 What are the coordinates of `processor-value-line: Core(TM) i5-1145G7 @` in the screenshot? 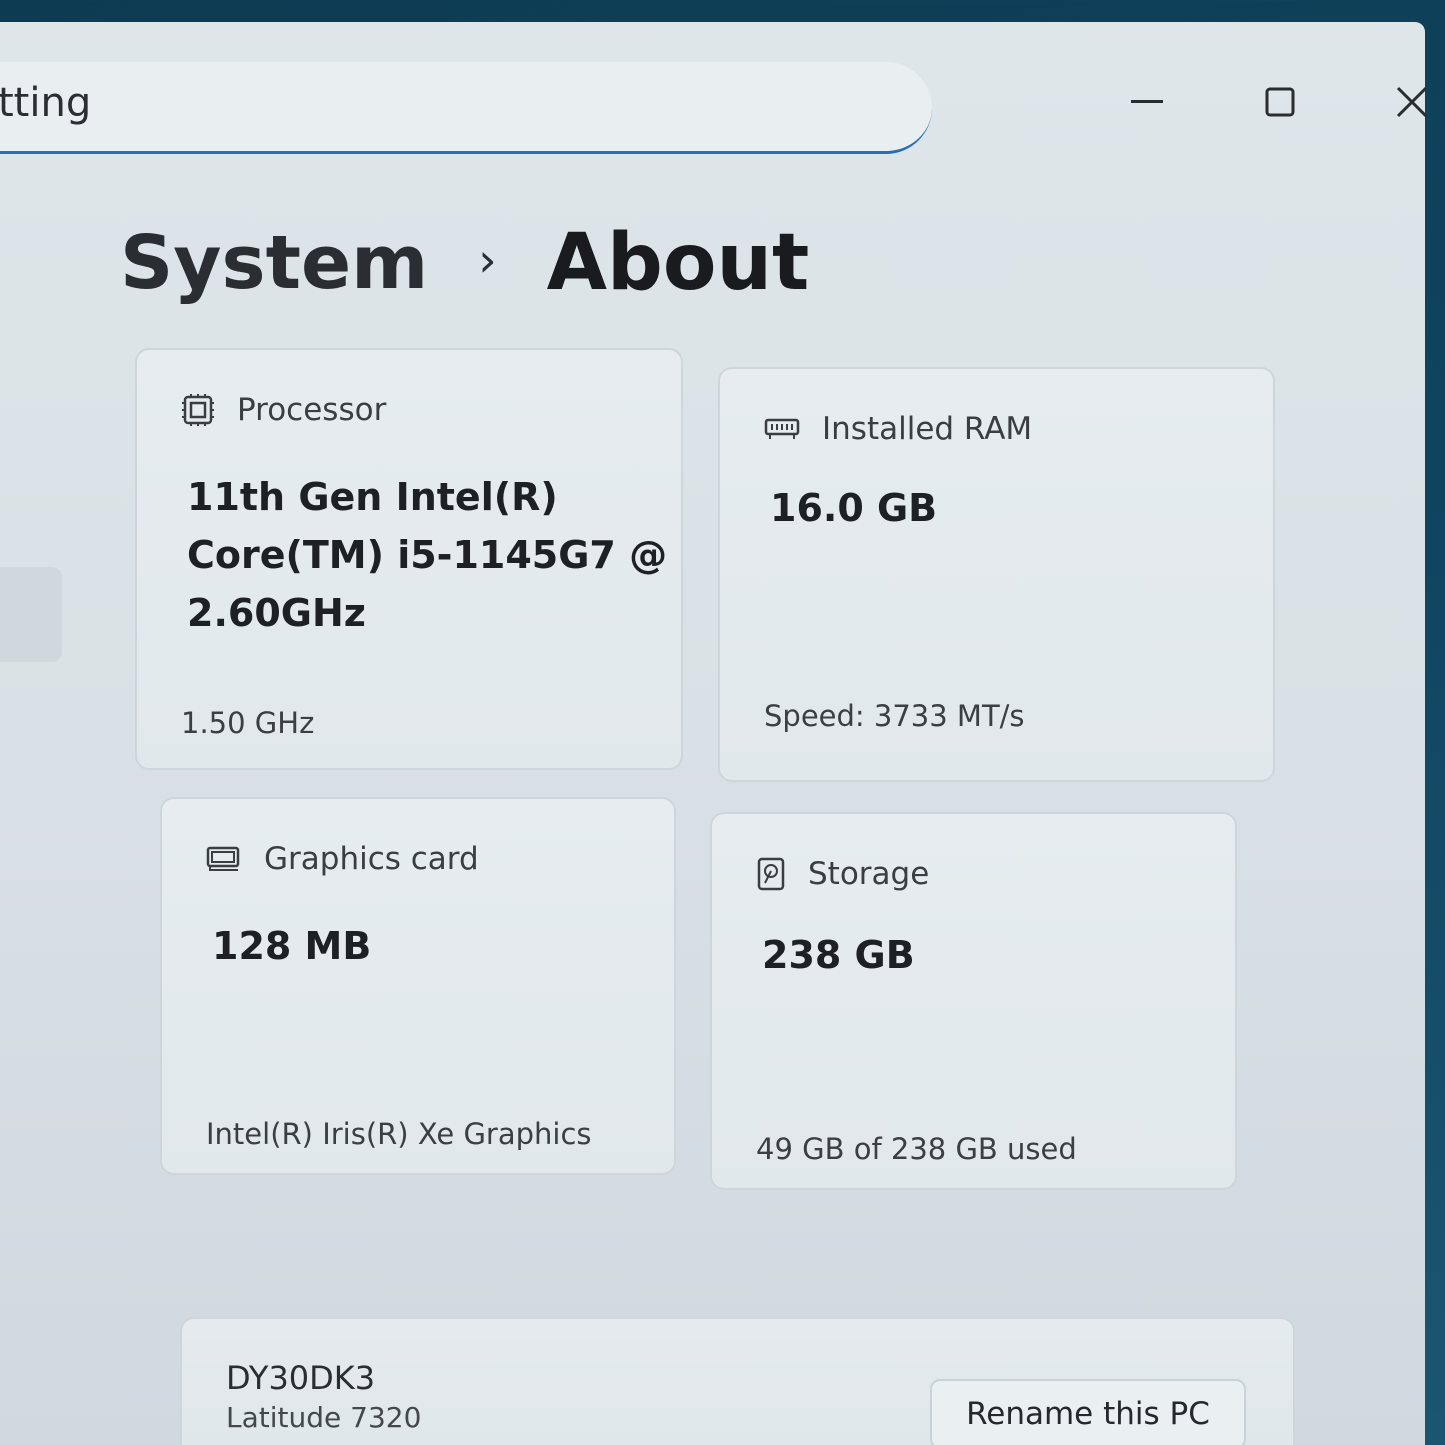 It's located at (427, 555).